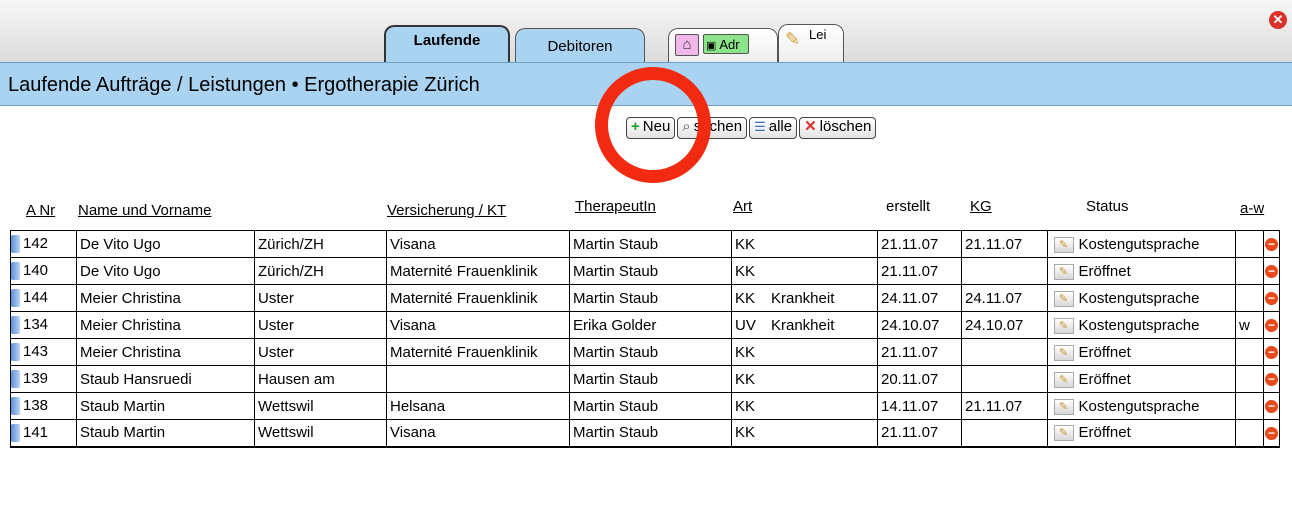  I want to click on delete-button-label: löschen, so click(845, 126).